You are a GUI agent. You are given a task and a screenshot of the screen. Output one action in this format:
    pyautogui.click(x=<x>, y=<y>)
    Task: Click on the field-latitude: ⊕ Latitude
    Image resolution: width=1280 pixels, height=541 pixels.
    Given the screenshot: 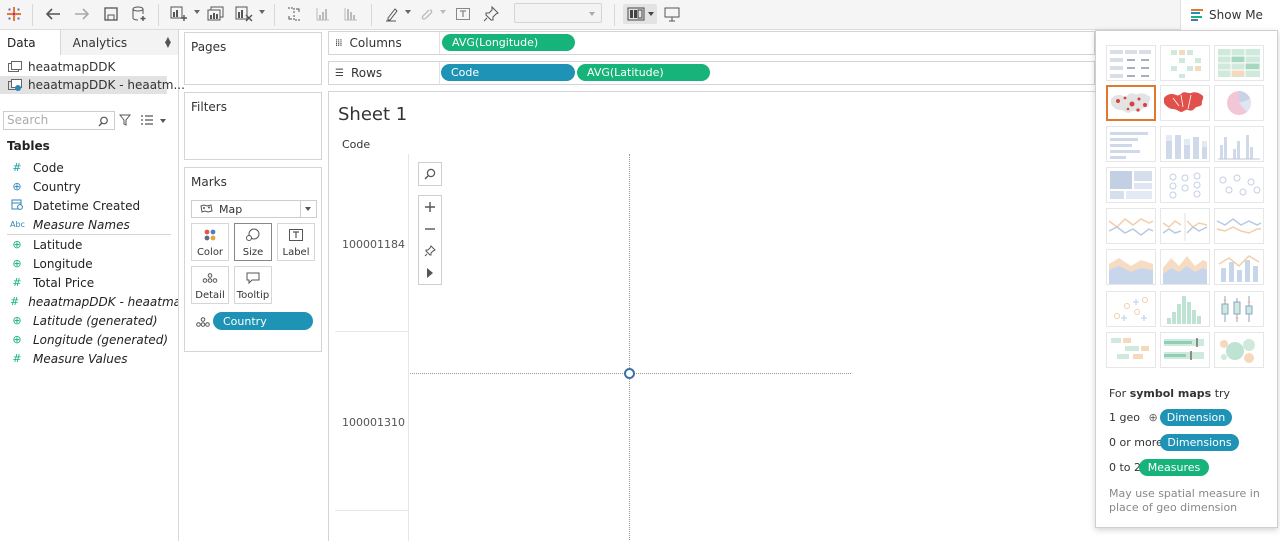 What is the action you would take?
    pyautogui.click(x=89, y=244)
    